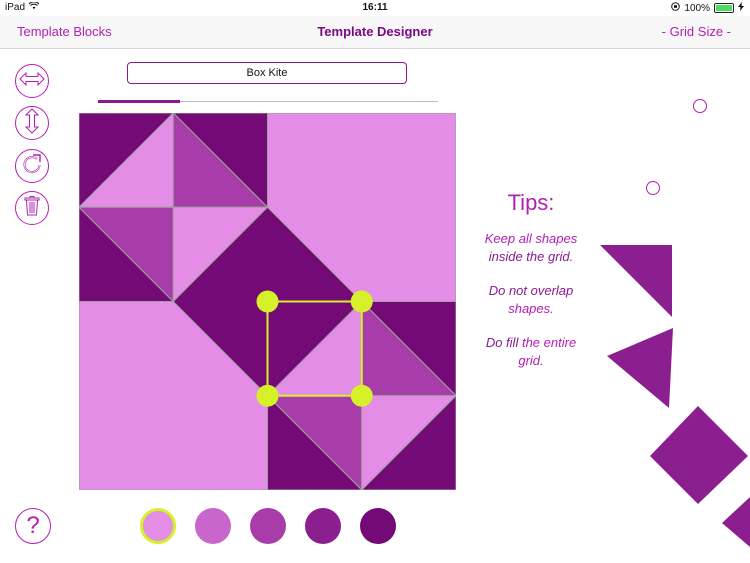 This screenshot has width=750, height=563. What do you see at coordinates (268, 101) in the screenshot?
I see `progress-bar` at bounding box center [268, 101].